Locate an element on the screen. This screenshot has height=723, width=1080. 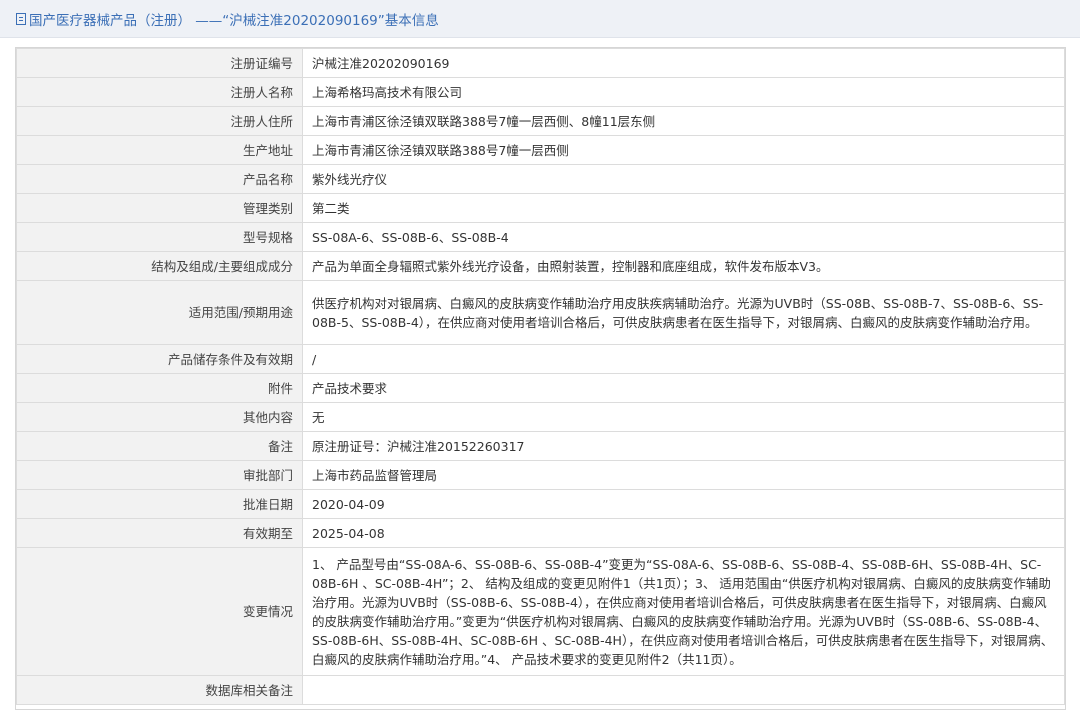
row-label: 注册人住所 is located at coordinates (159, 121).